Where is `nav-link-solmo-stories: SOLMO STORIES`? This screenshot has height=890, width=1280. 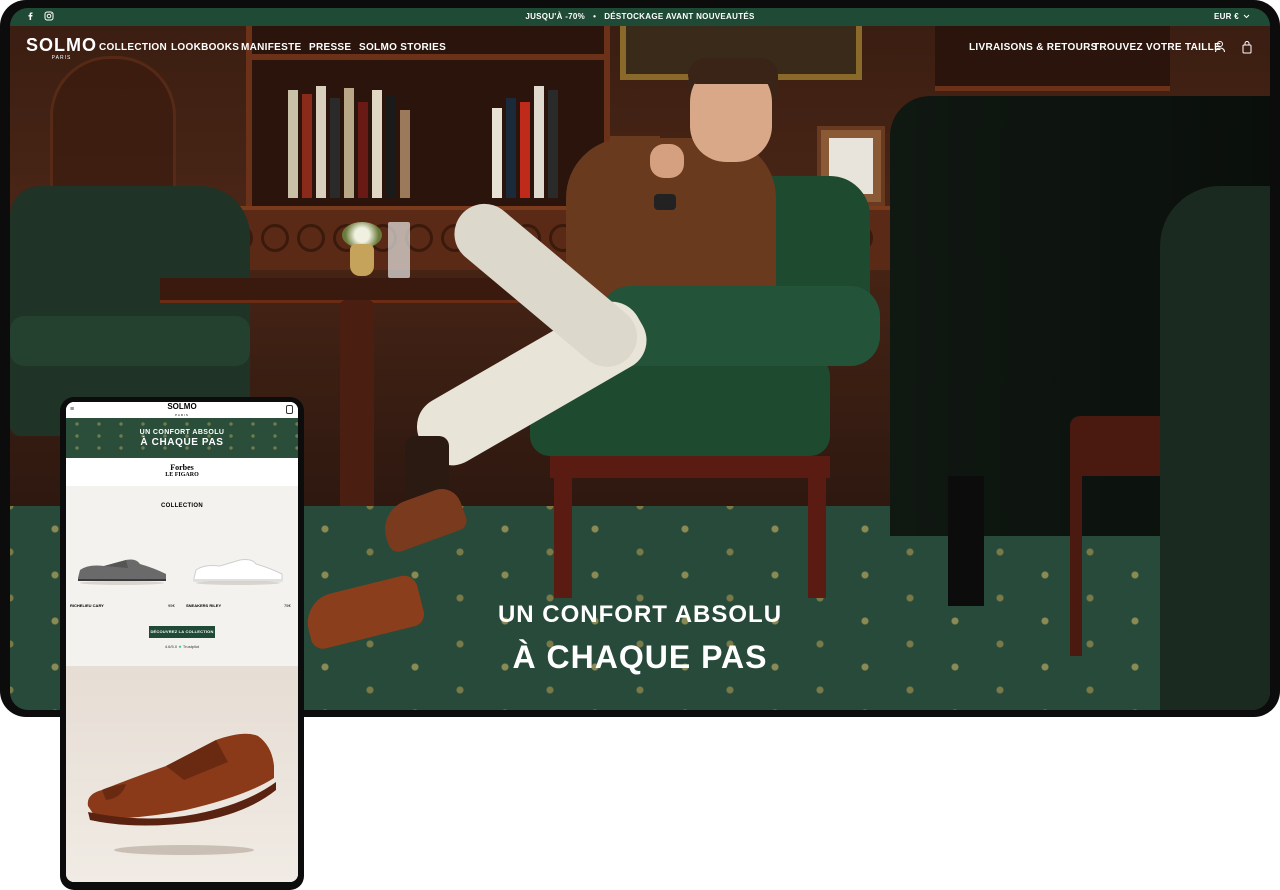 nav-link-solmo-stories: SOLMO STORIES is located at coordinates (402, 47).